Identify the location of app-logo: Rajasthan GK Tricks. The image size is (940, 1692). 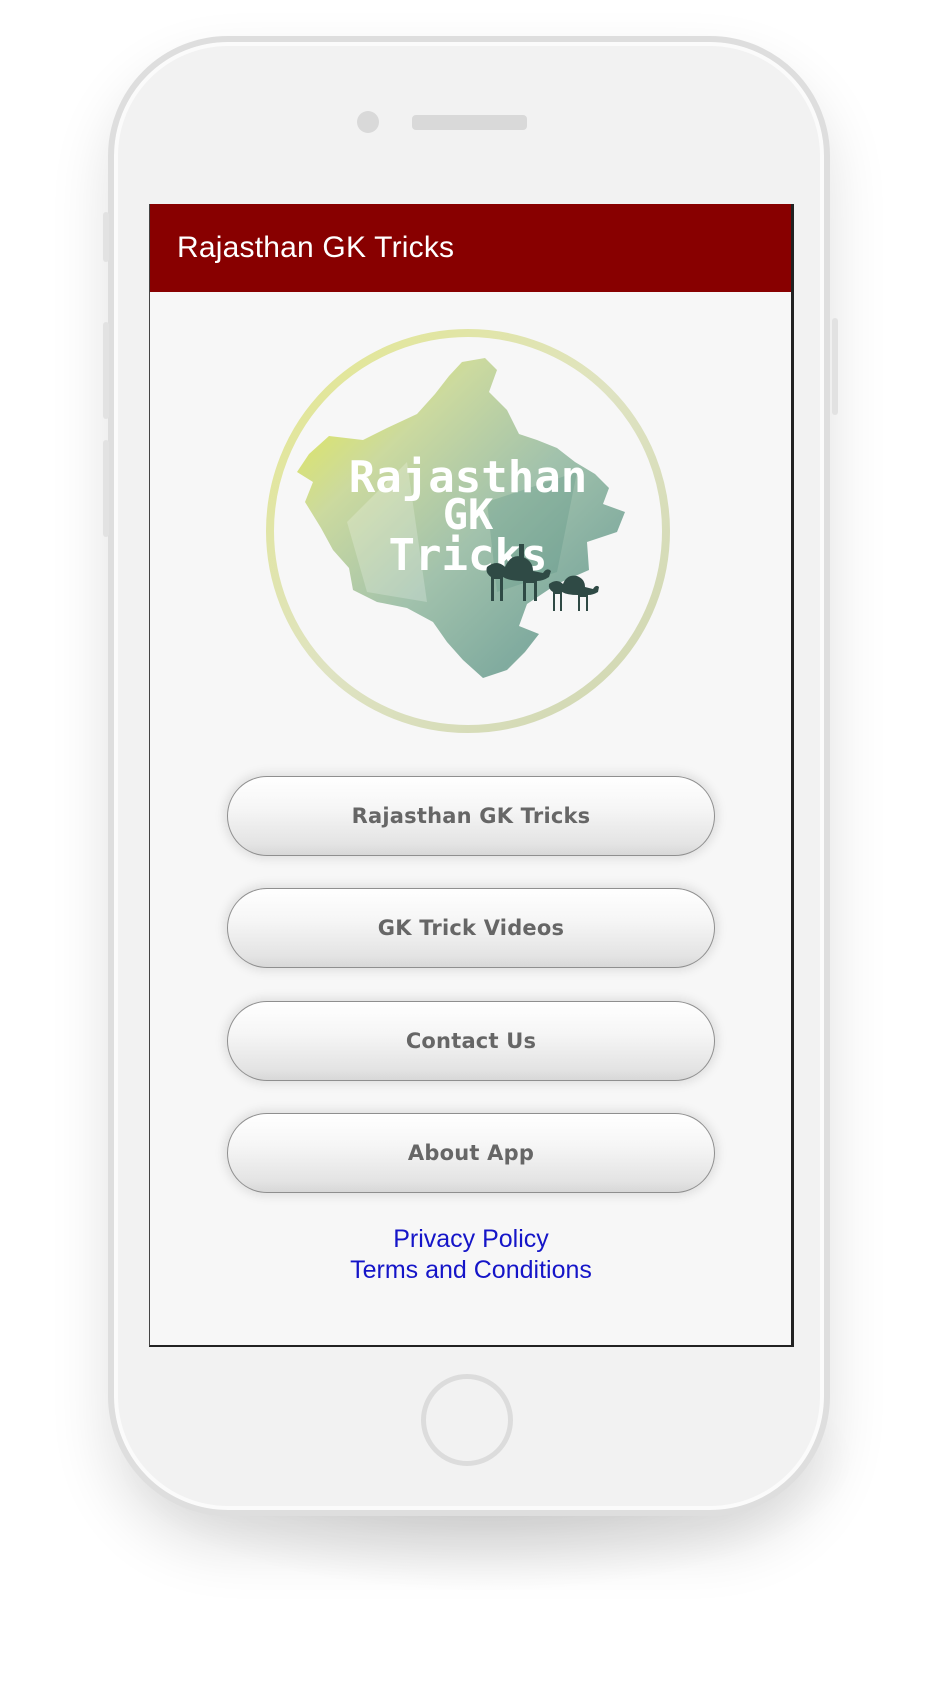
(468, 529).